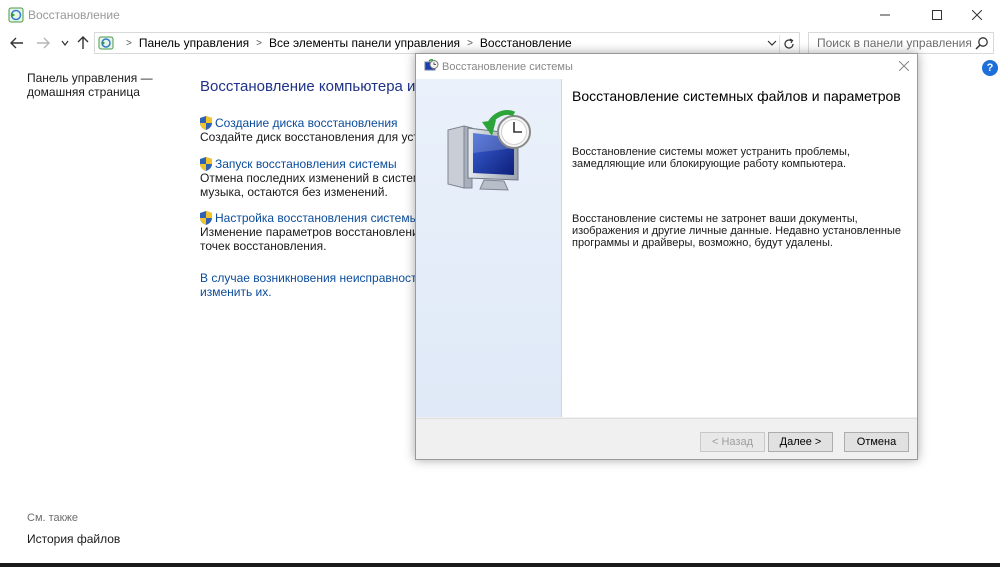 This screenshot has height=567, width=1000. I want to click on home-link-line2: домашняя страница, so click(83, 92).